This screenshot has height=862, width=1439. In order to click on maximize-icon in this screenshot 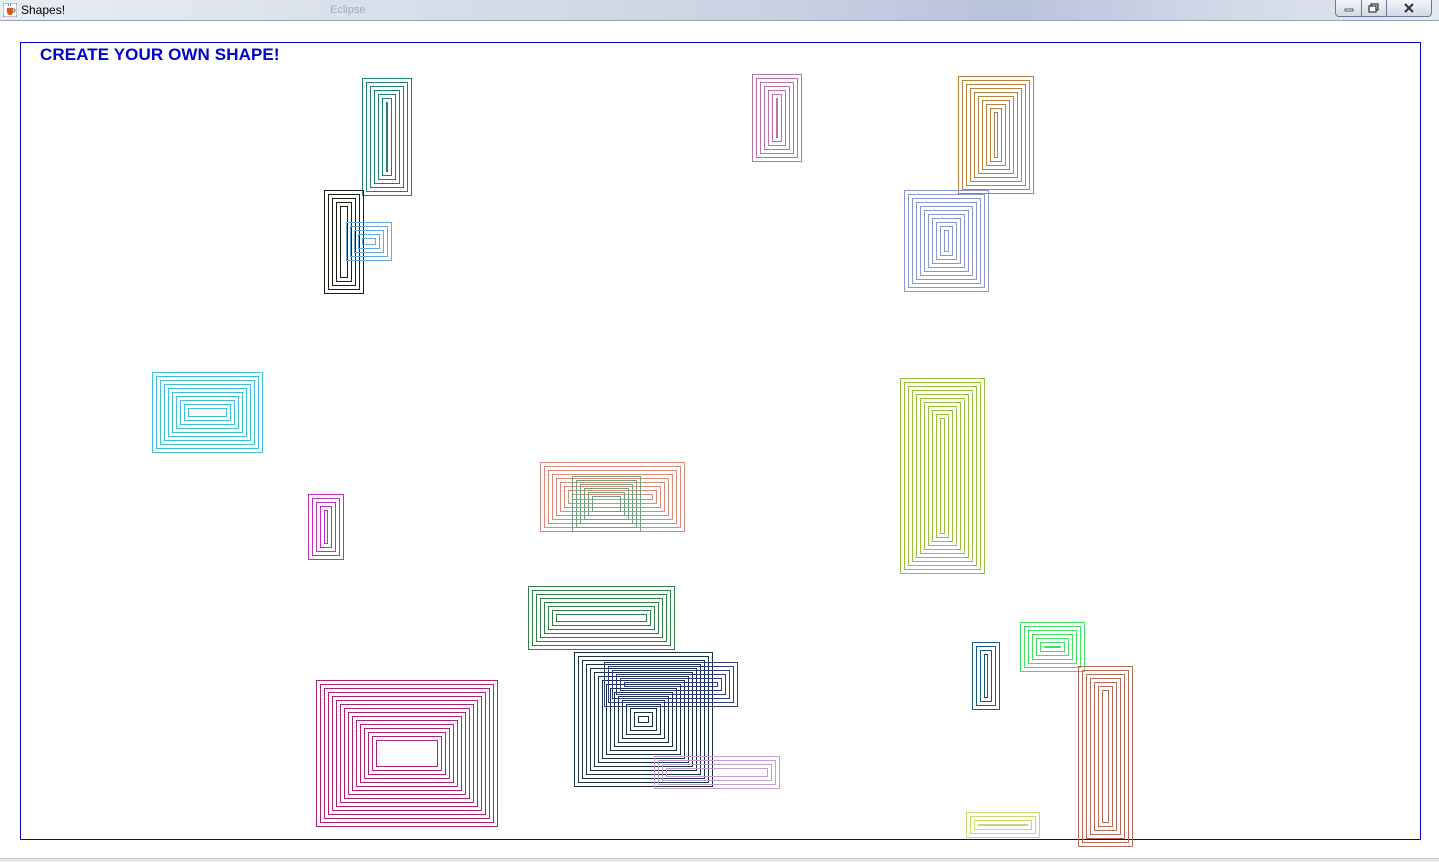, I will do `click(1373, 7)`.